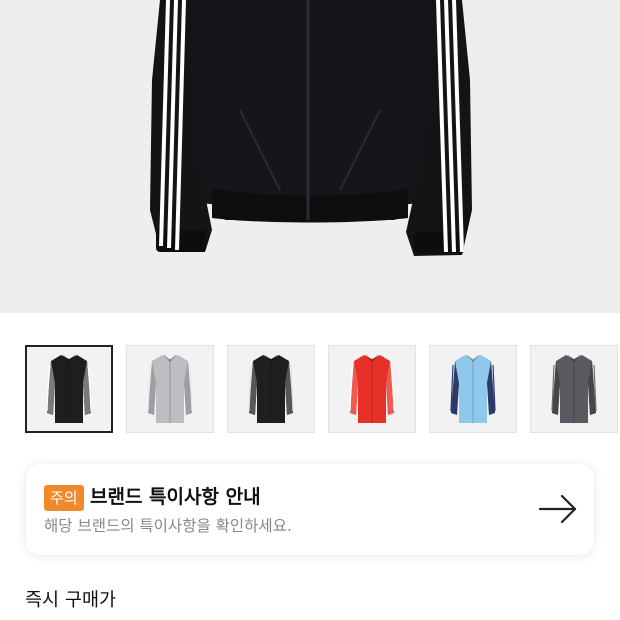  I want to click on variant-thumb-gray-track-jacket, so click(170, 389).